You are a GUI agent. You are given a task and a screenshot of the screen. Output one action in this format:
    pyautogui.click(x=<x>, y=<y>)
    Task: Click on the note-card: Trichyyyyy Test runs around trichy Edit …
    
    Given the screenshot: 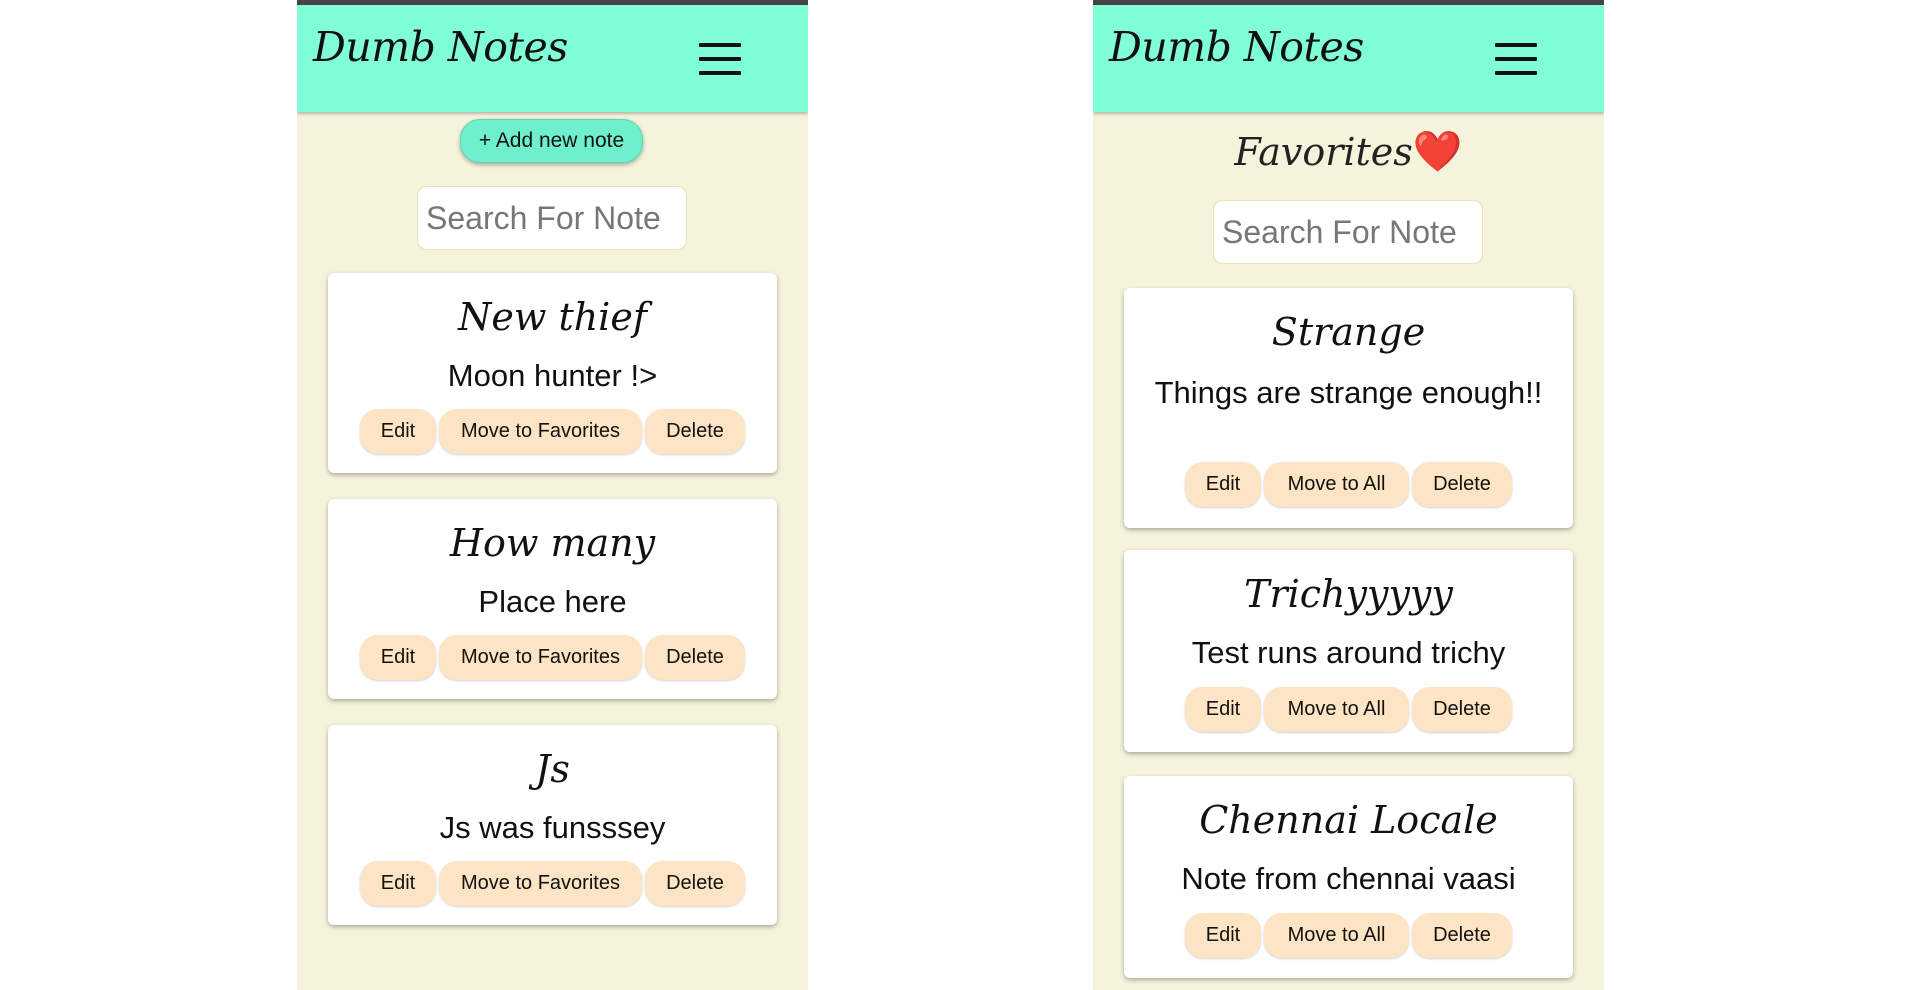 What is the action you would take?
    pyautogui.click(x=1348, y=651)
    